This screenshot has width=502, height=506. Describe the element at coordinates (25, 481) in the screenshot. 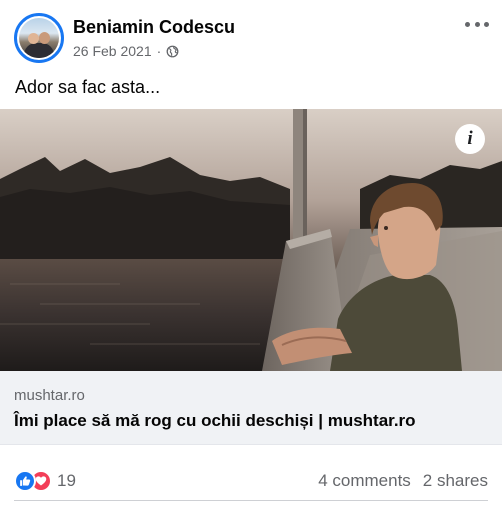

I see `like-icon` at that location.